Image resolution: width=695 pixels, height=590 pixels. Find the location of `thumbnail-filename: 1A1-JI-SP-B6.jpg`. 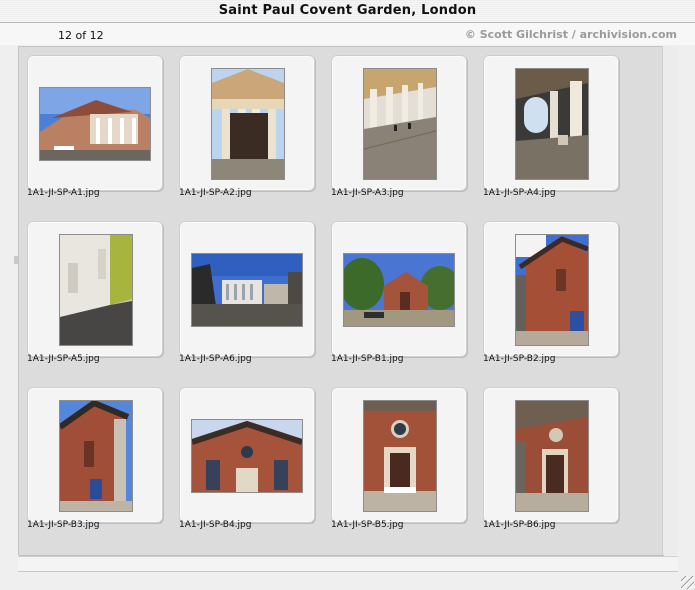

thumbnail-filename: 1A1-JI-SP-B6.jpg is located at coordinates (519, 525).